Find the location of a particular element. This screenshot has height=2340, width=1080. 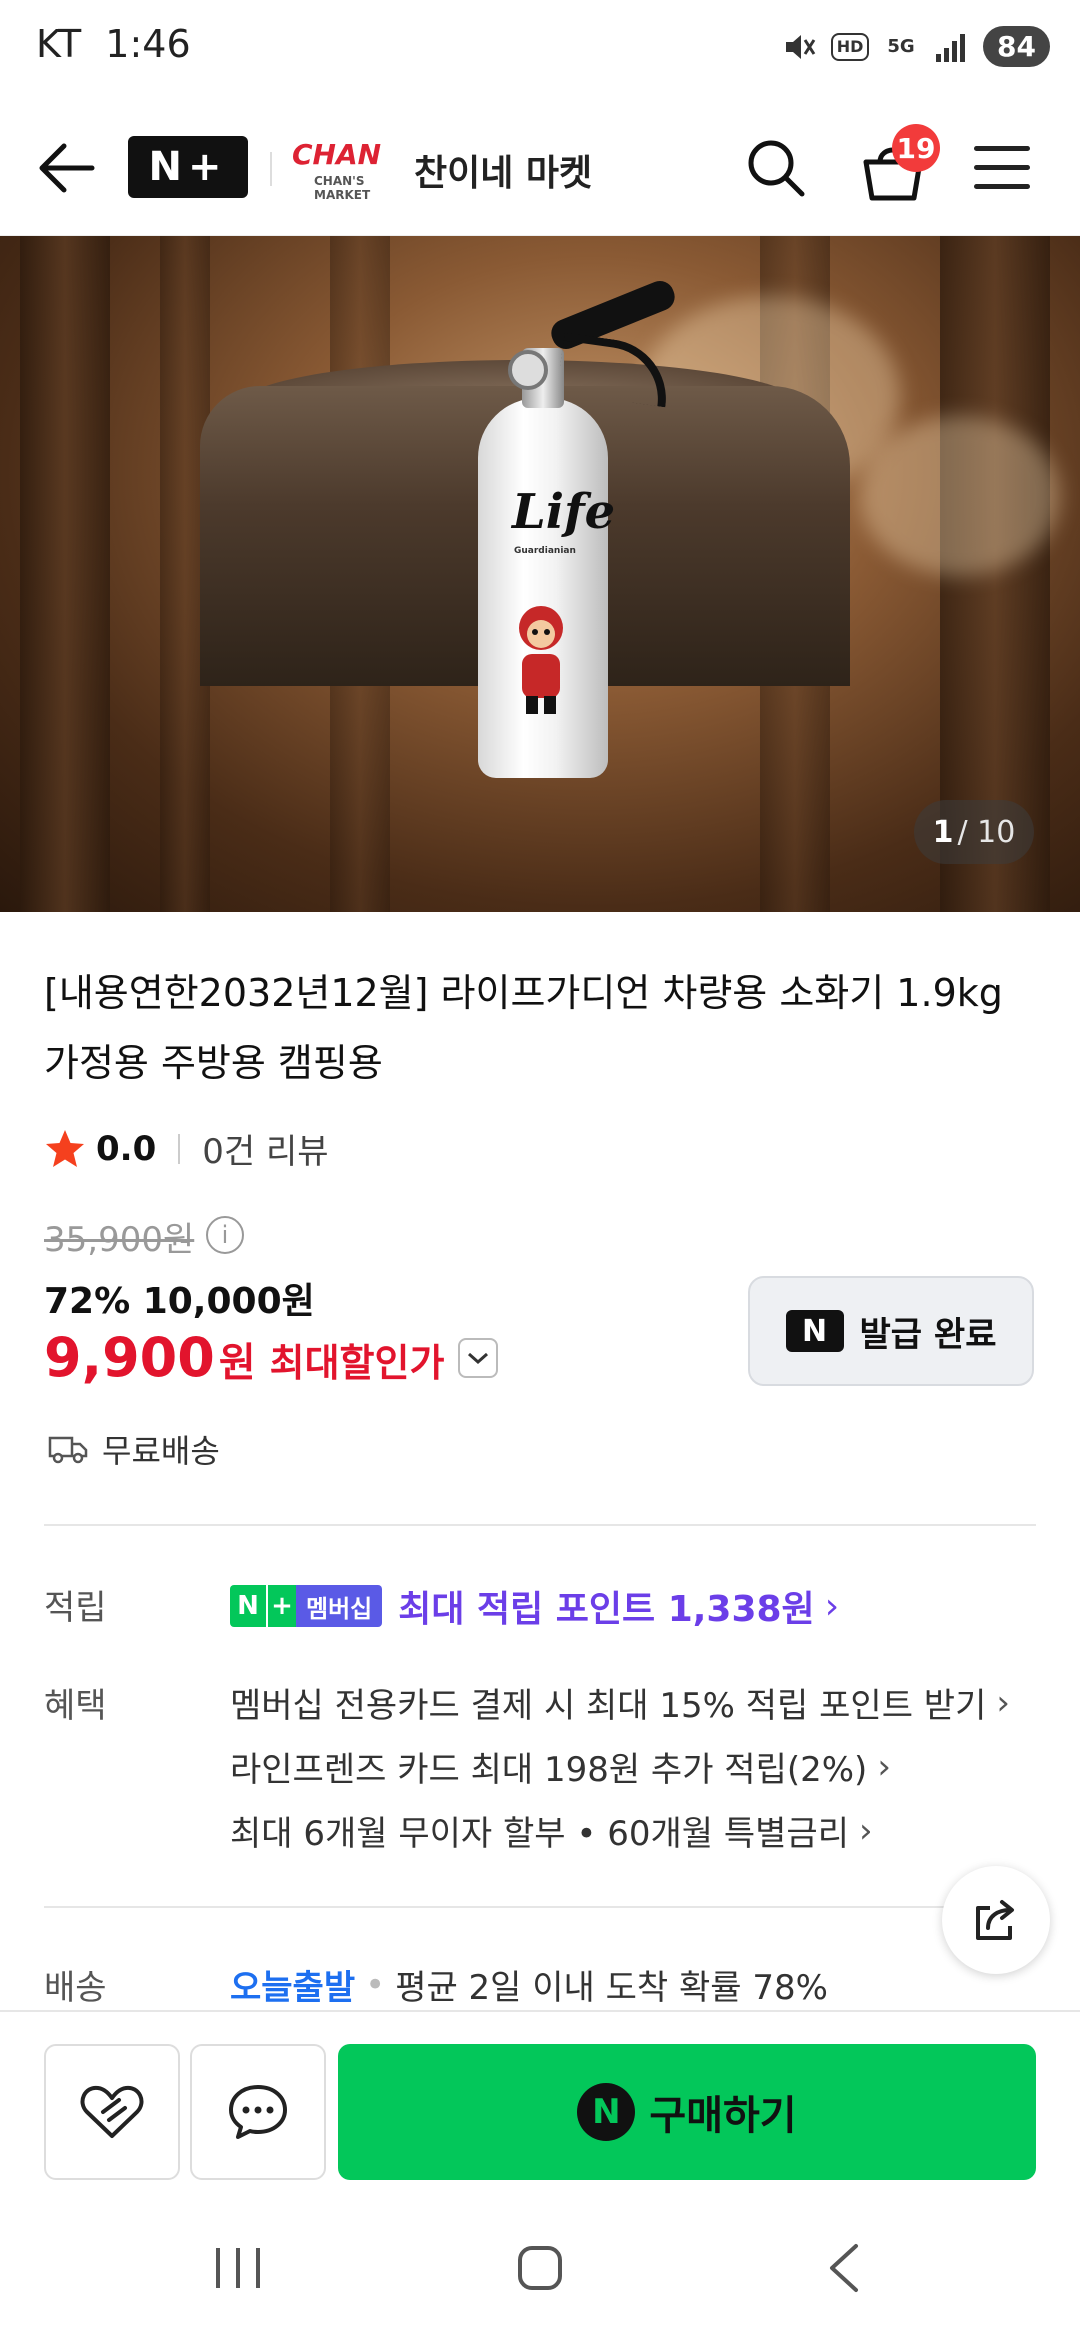

delivery-row: 오늘출발 • 평균 2일 이내 도착 확률 78% is located at coordinates (529, 1984).